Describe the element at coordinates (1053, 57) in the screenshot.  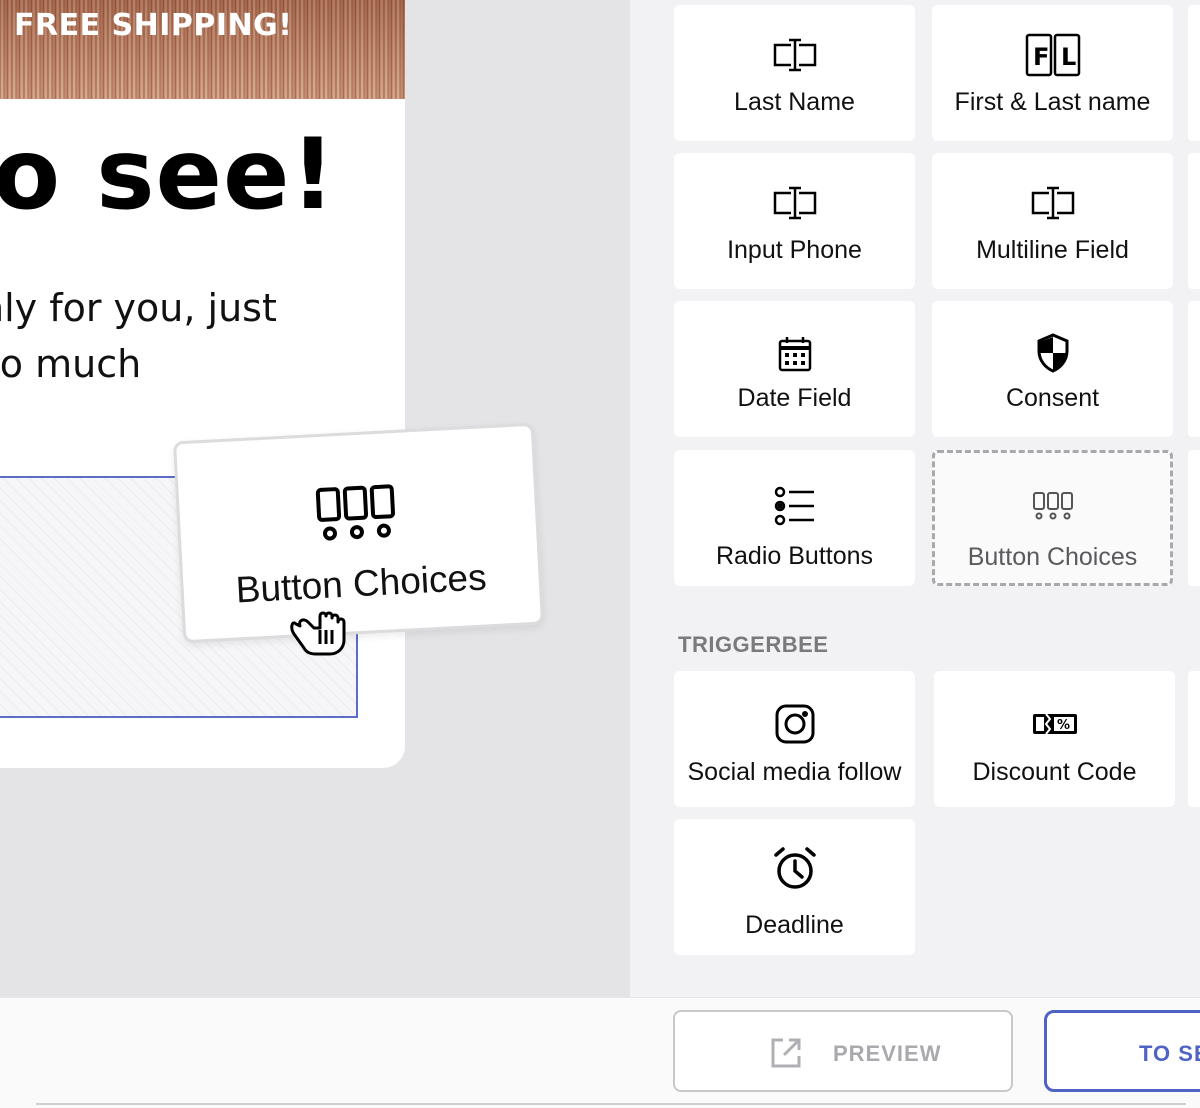
I see `first-last-icon: F L` at that location.